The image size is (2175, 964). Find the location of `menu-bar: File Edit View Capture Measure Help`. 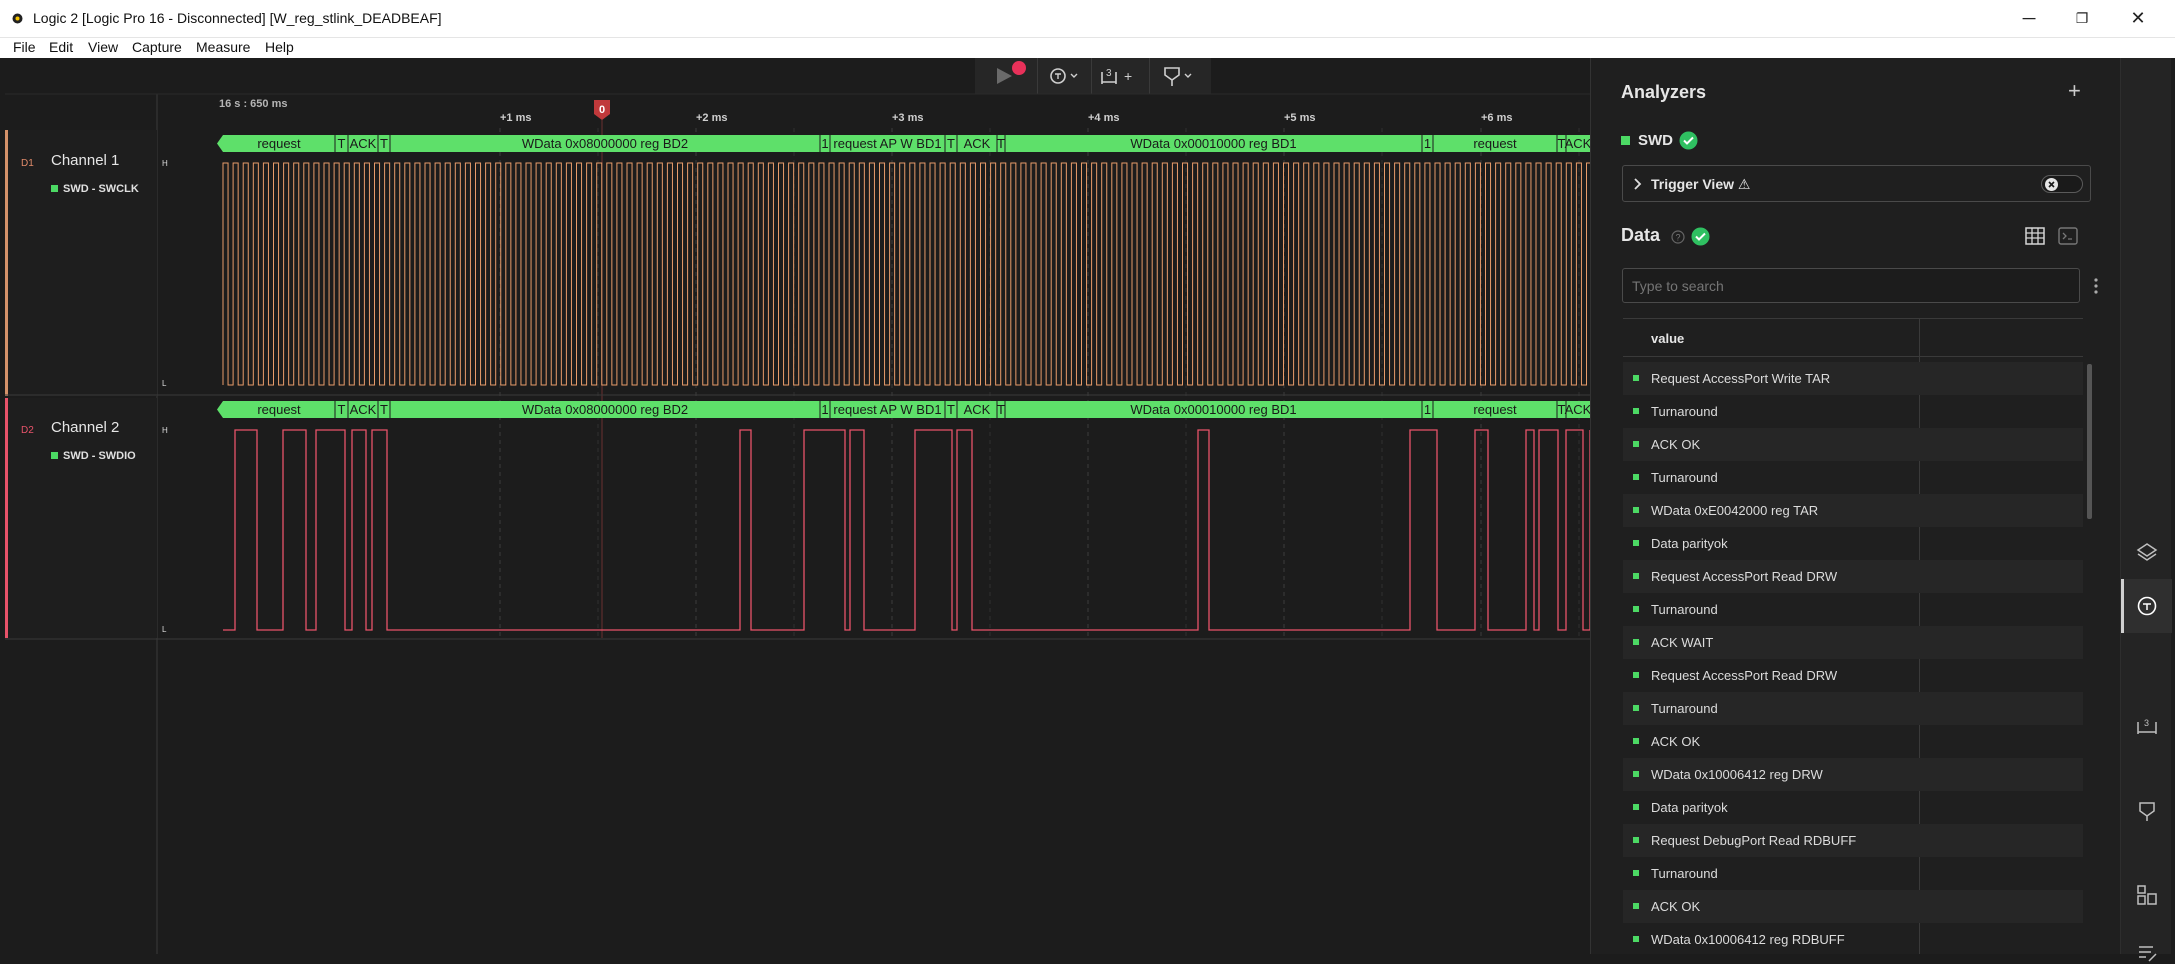

menu-bar: File Edit View Capture Measure Help is located at coordinates (1087, 48).